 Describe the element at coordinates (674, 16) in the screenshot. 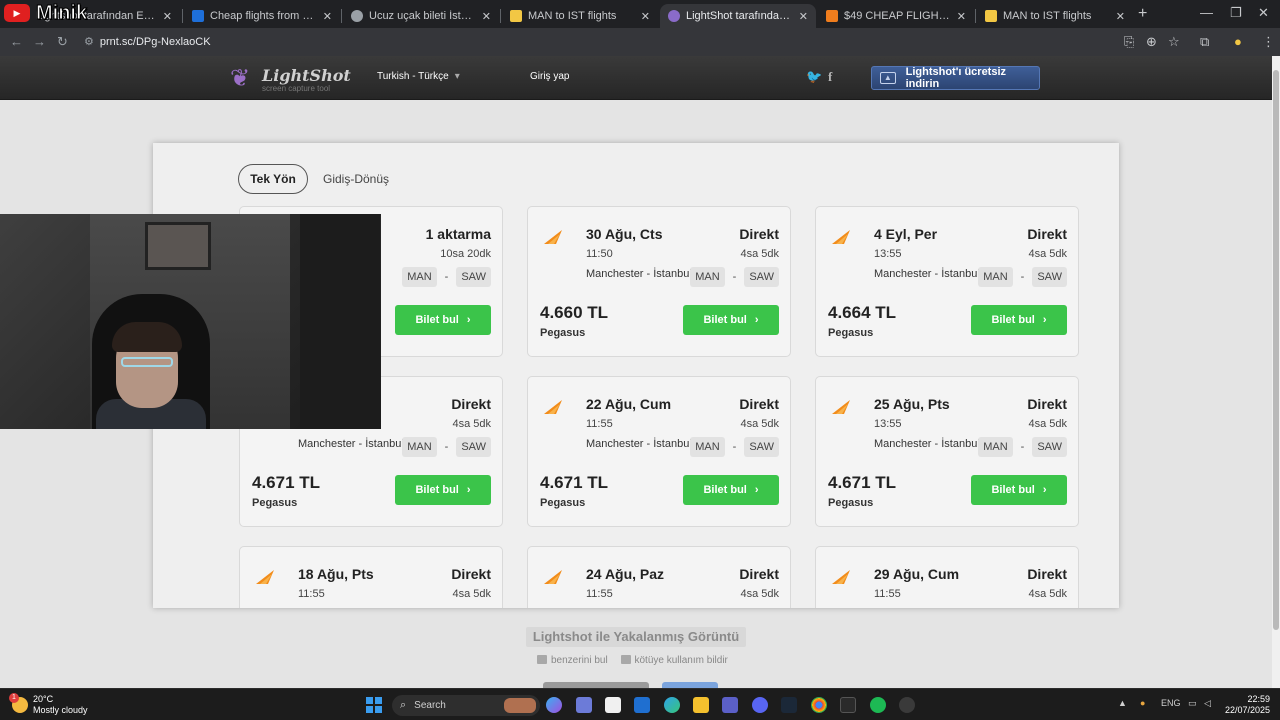

I see `lightshot-feather-icon` at that location.